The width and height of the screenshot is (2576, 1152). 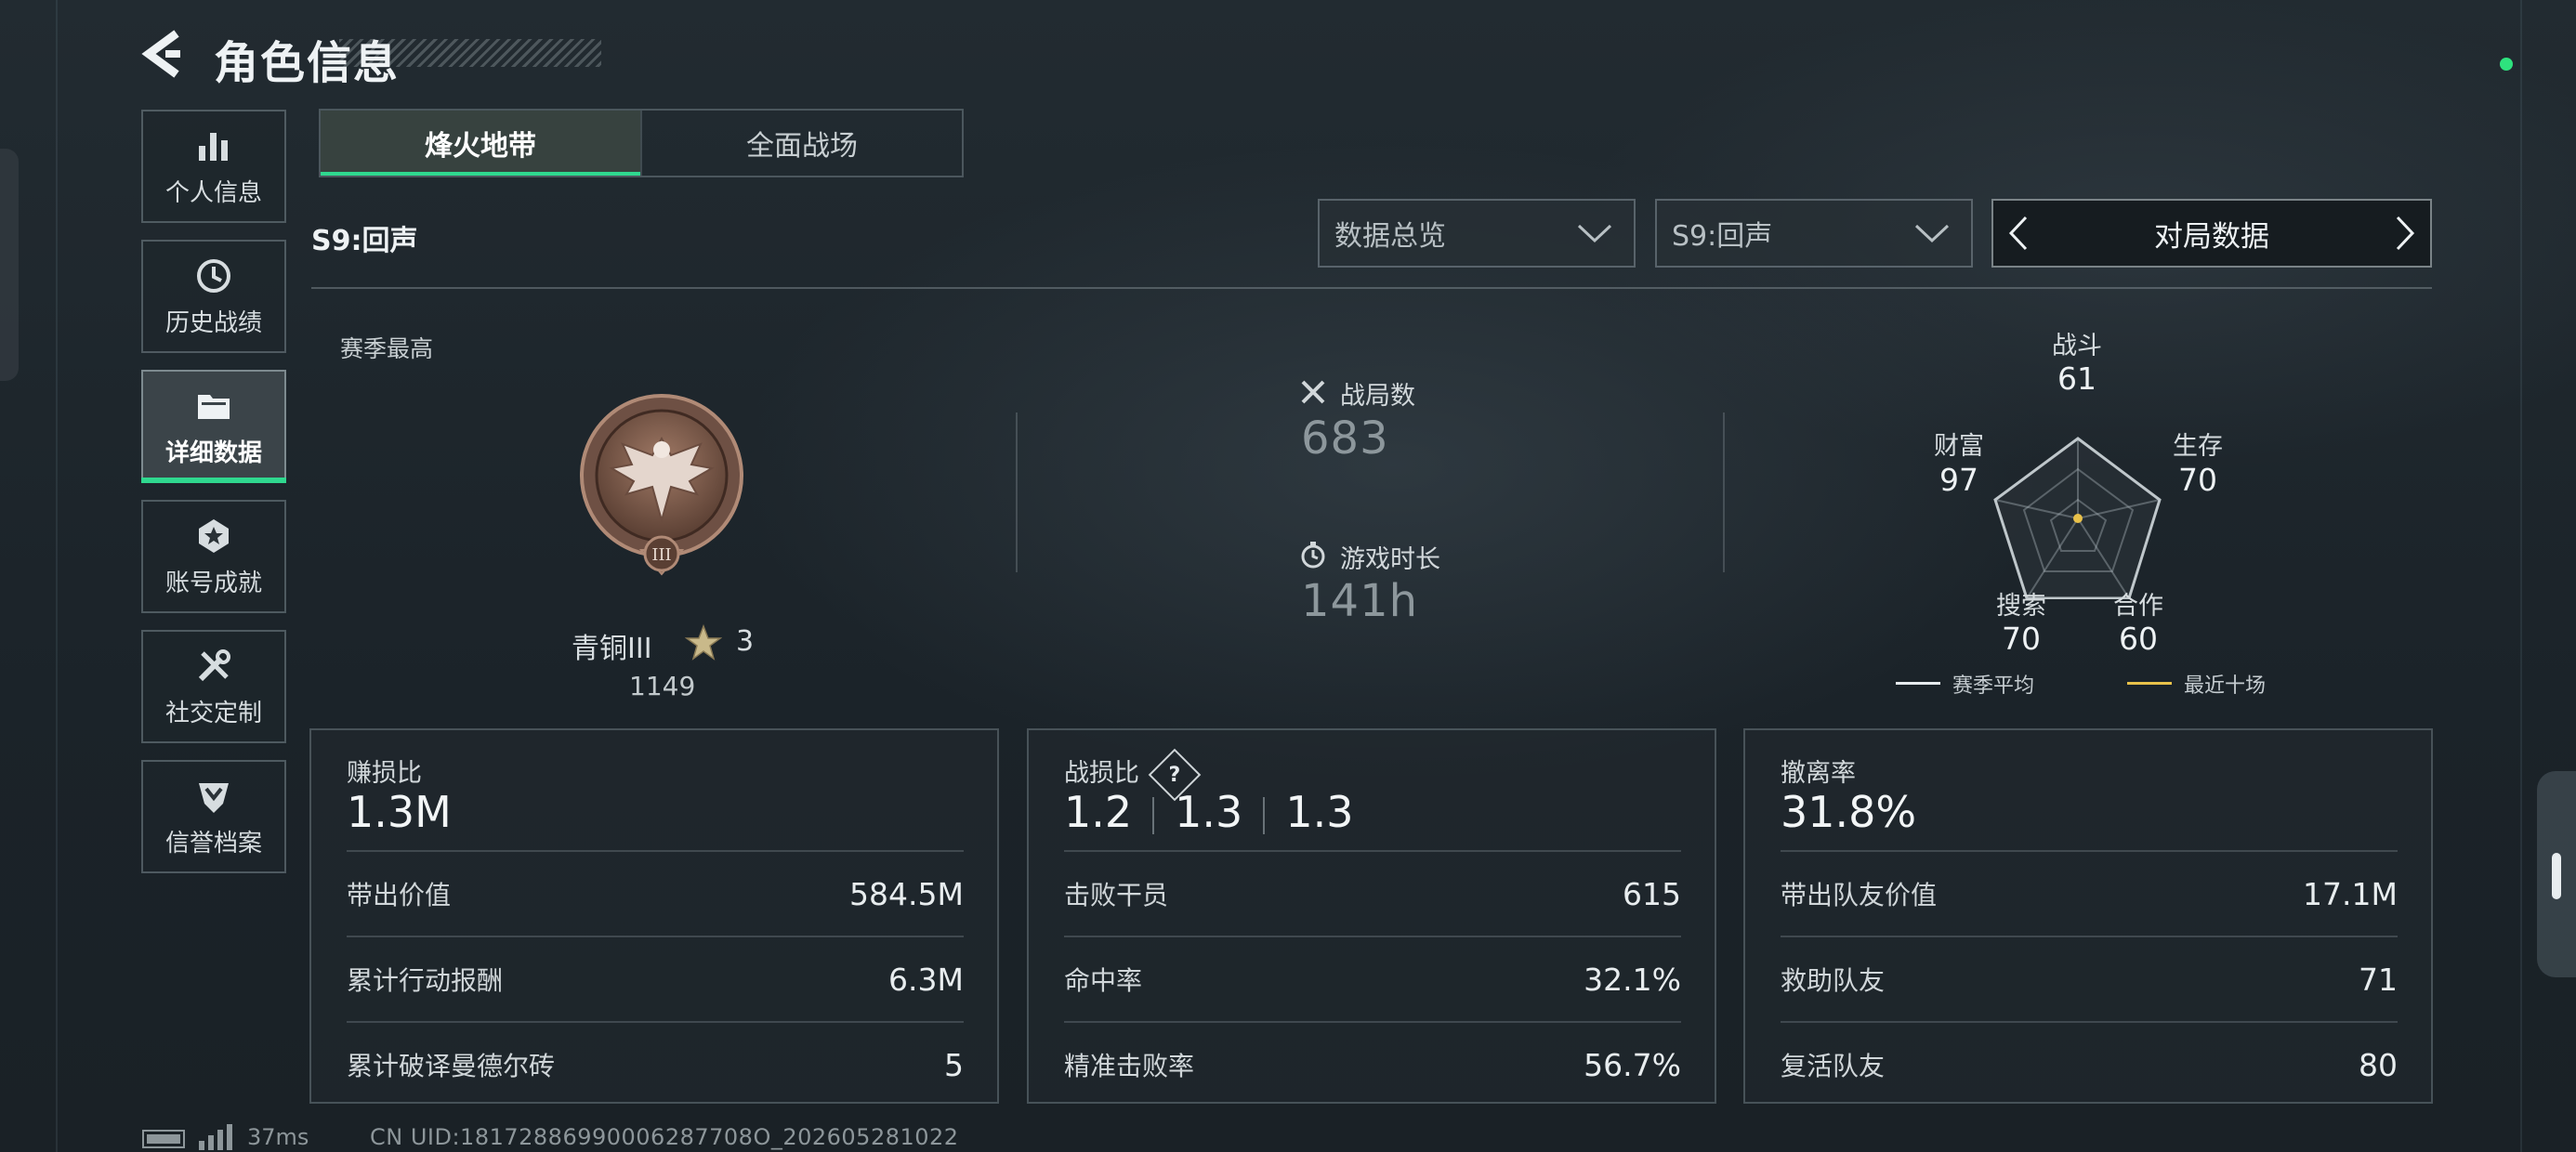 I want to click on chevron-left-icon, so click(x=2018, y=233).